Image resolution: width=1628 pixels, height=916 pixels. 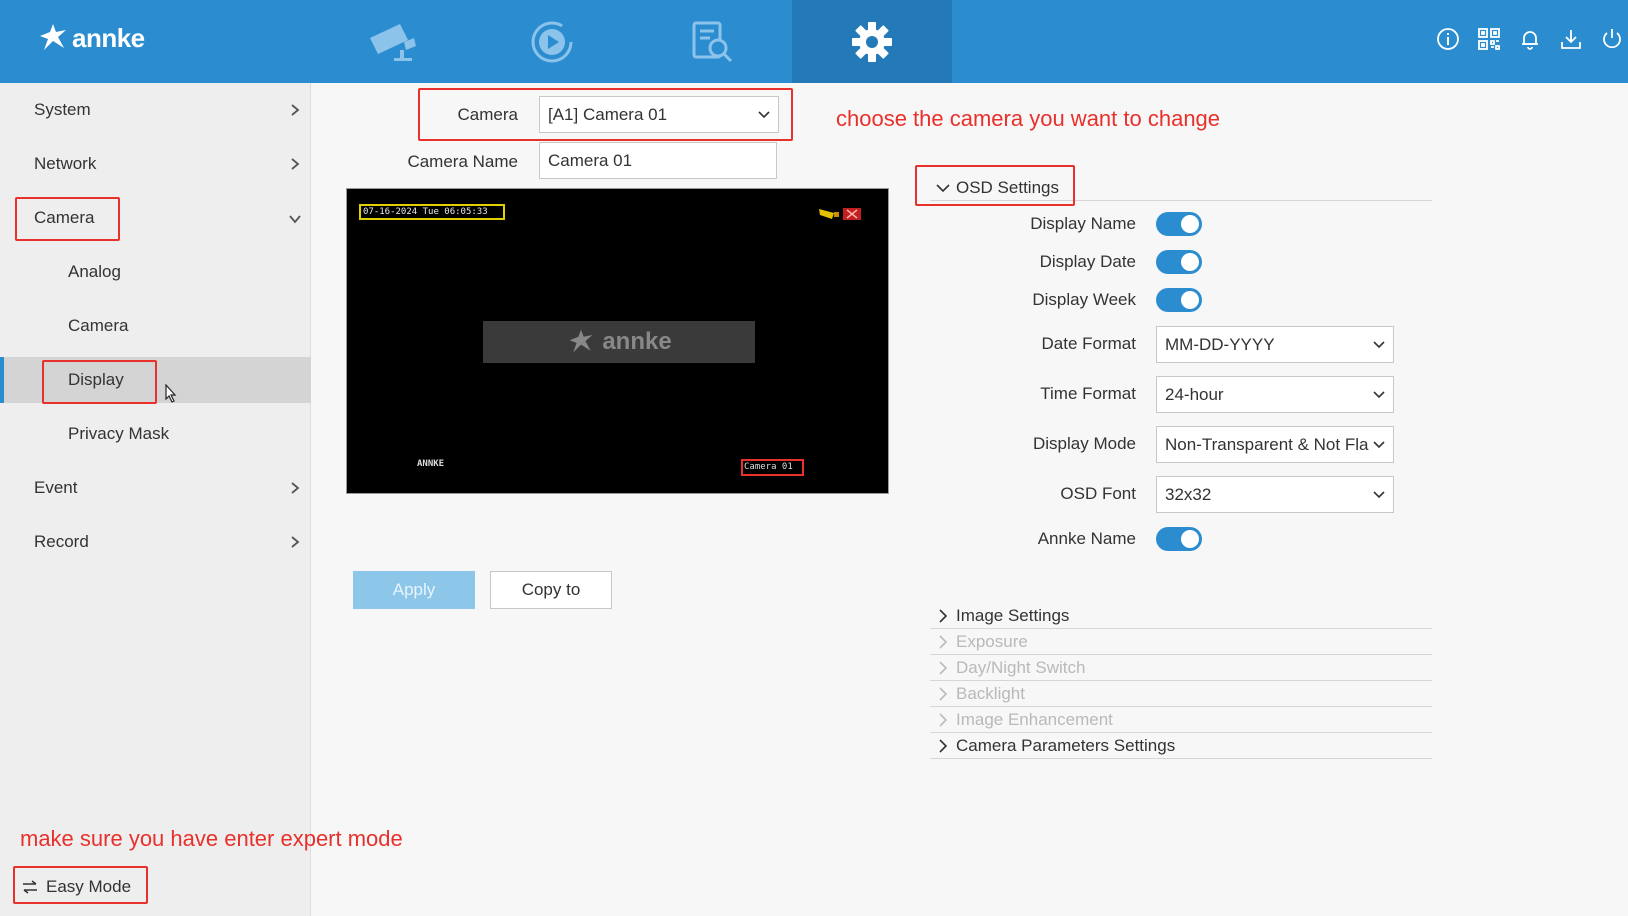 What do you see at coordinates (1084, 443) in the screenshot?
I see `display-mode-label: Display Mode` at bounding box center [1084, 443].